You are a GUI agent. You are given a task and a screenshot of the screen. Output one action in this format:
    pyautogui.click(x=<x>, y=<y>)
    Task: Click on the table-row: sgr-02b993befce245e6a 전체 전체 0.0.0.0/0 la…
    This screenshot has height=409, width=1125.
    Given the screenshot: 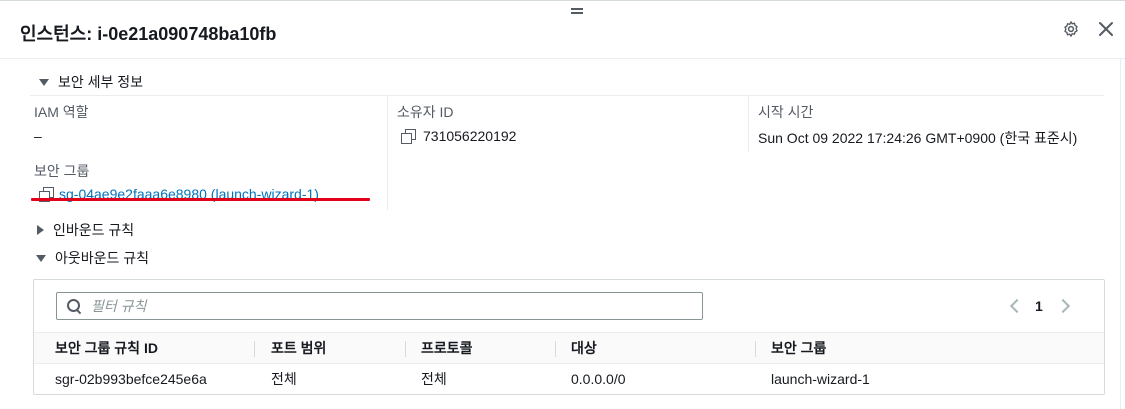 What is the action you would take?
    pyautogui.click(x=569, y=379)
    